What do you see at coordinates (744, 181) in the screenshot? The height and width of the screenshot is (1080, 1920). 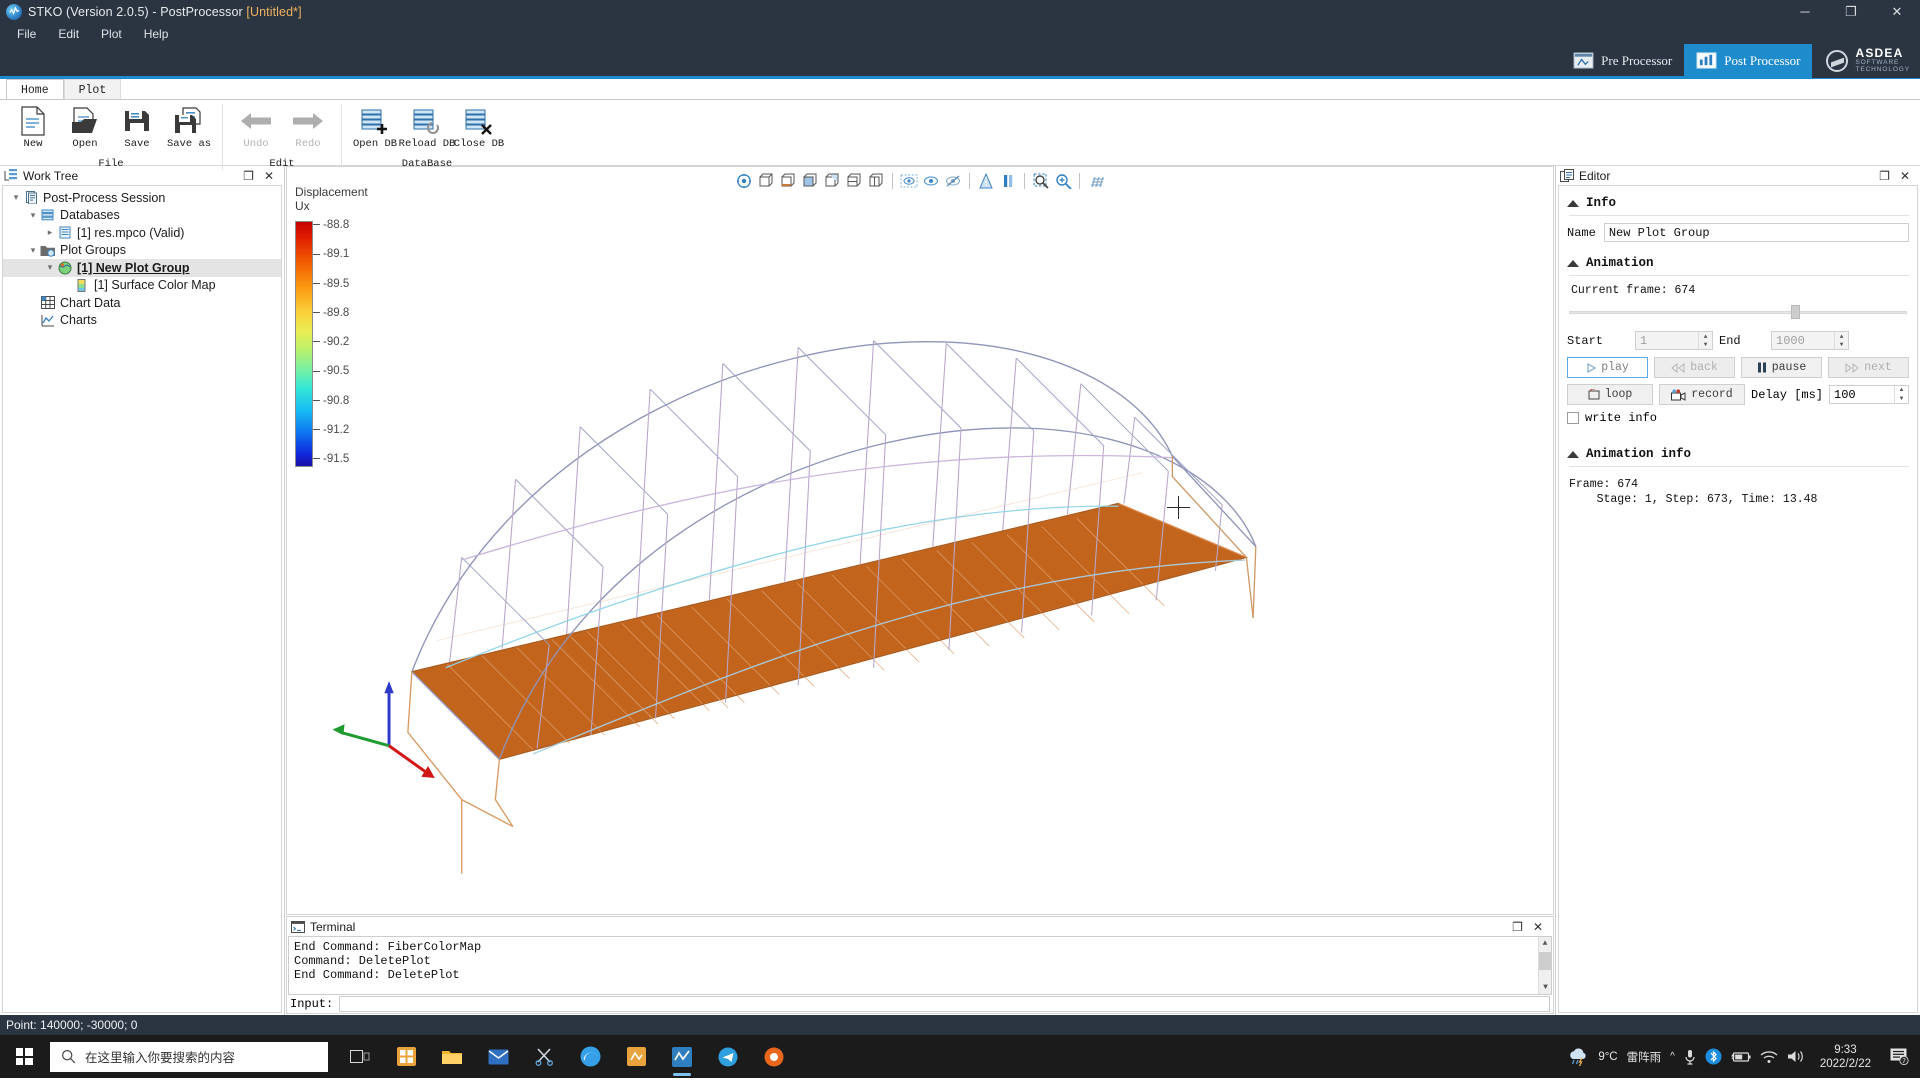 I see `isometric-view-icon` at bounding box center [744, 181].